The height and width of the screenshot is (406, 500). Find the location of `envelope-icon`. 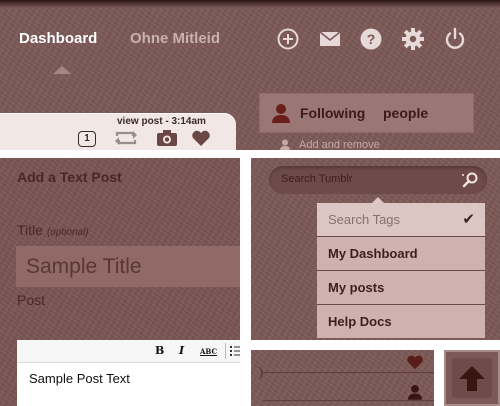

envelope-icon is located at coordinates (330, 39).